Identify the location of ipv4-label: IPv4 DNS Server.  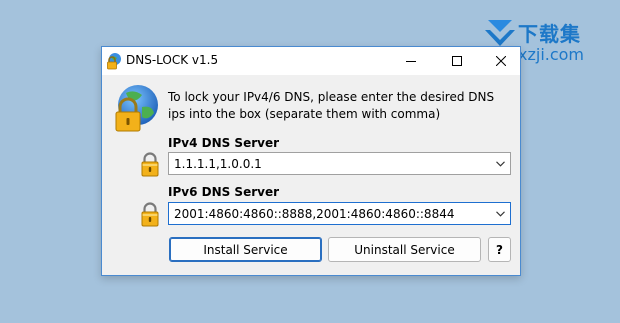
(224, 143).